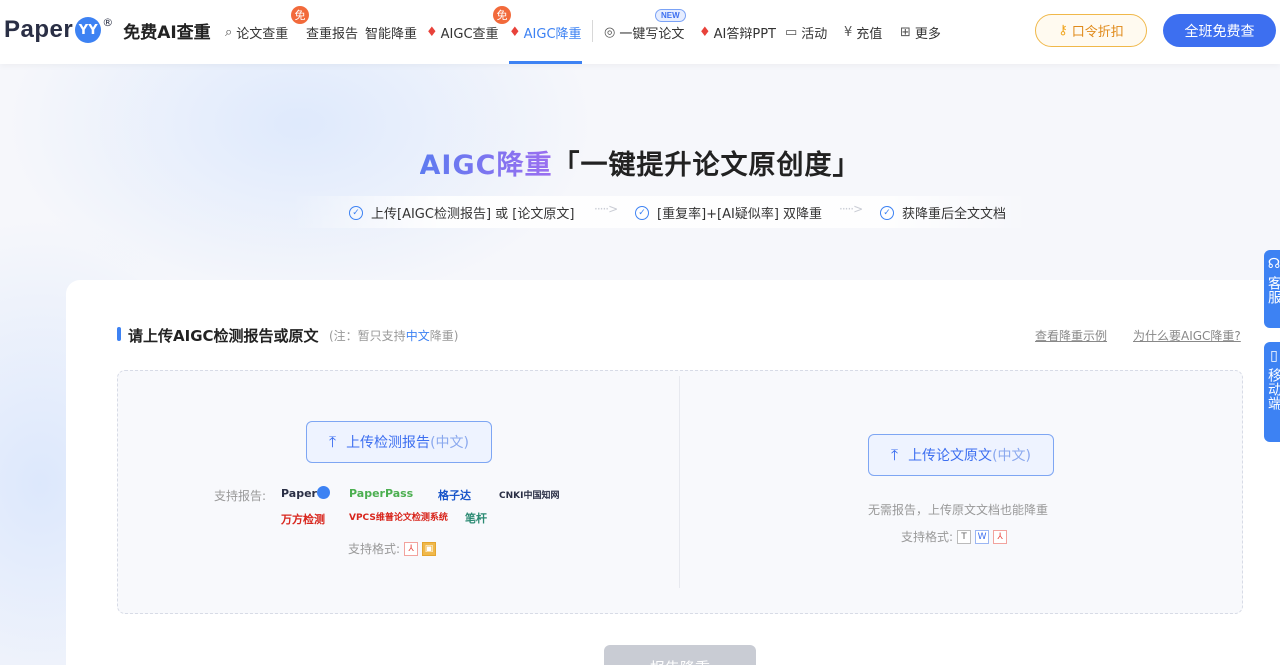 Image resolution: width=1280 pixels, height=665 pixels. Describe the element at coordinates (88, 30) in the screenshot. I see `logo-mark-icon: YY` at that location.